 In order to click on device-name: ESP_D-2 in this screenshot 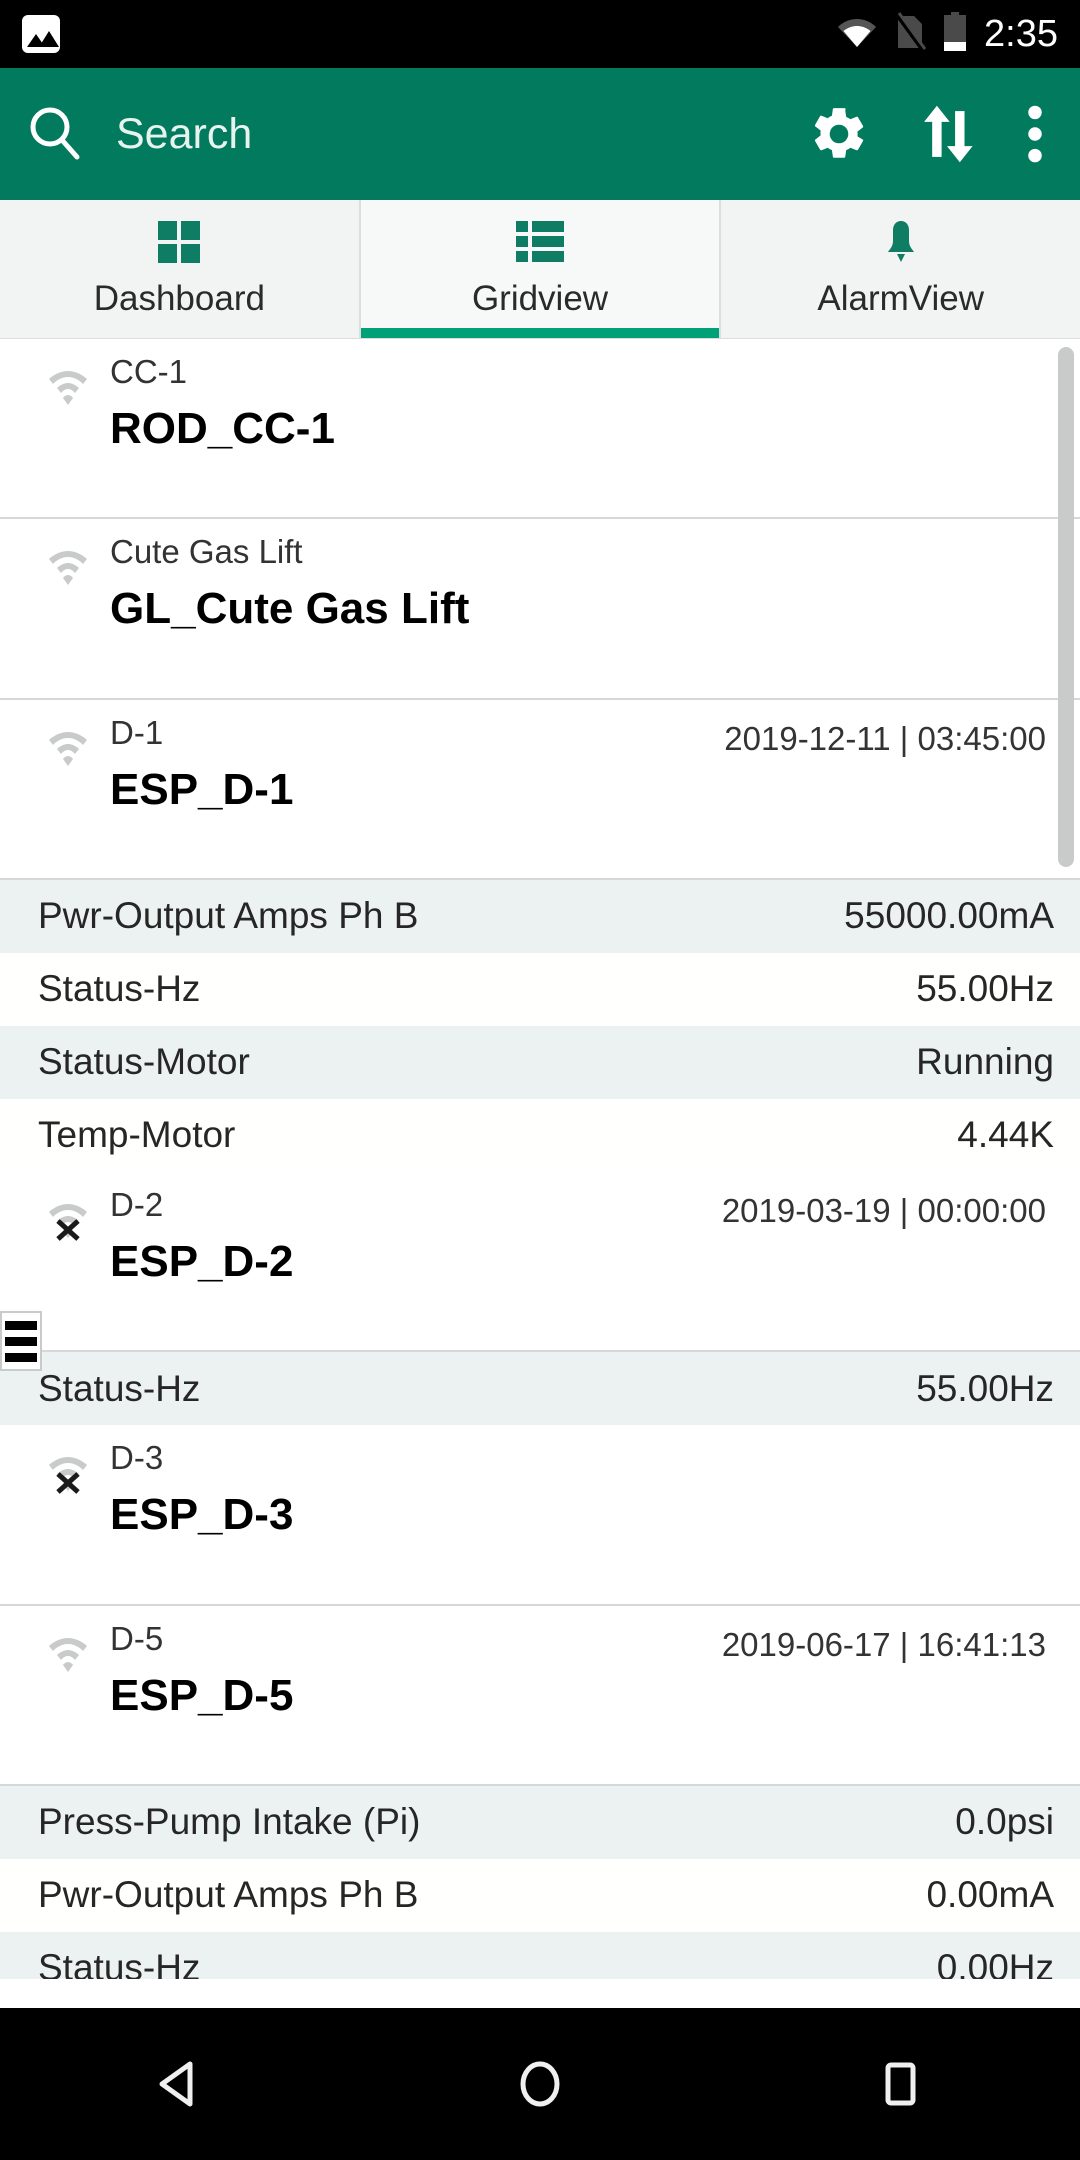, I will do `click(202, 1261)`.